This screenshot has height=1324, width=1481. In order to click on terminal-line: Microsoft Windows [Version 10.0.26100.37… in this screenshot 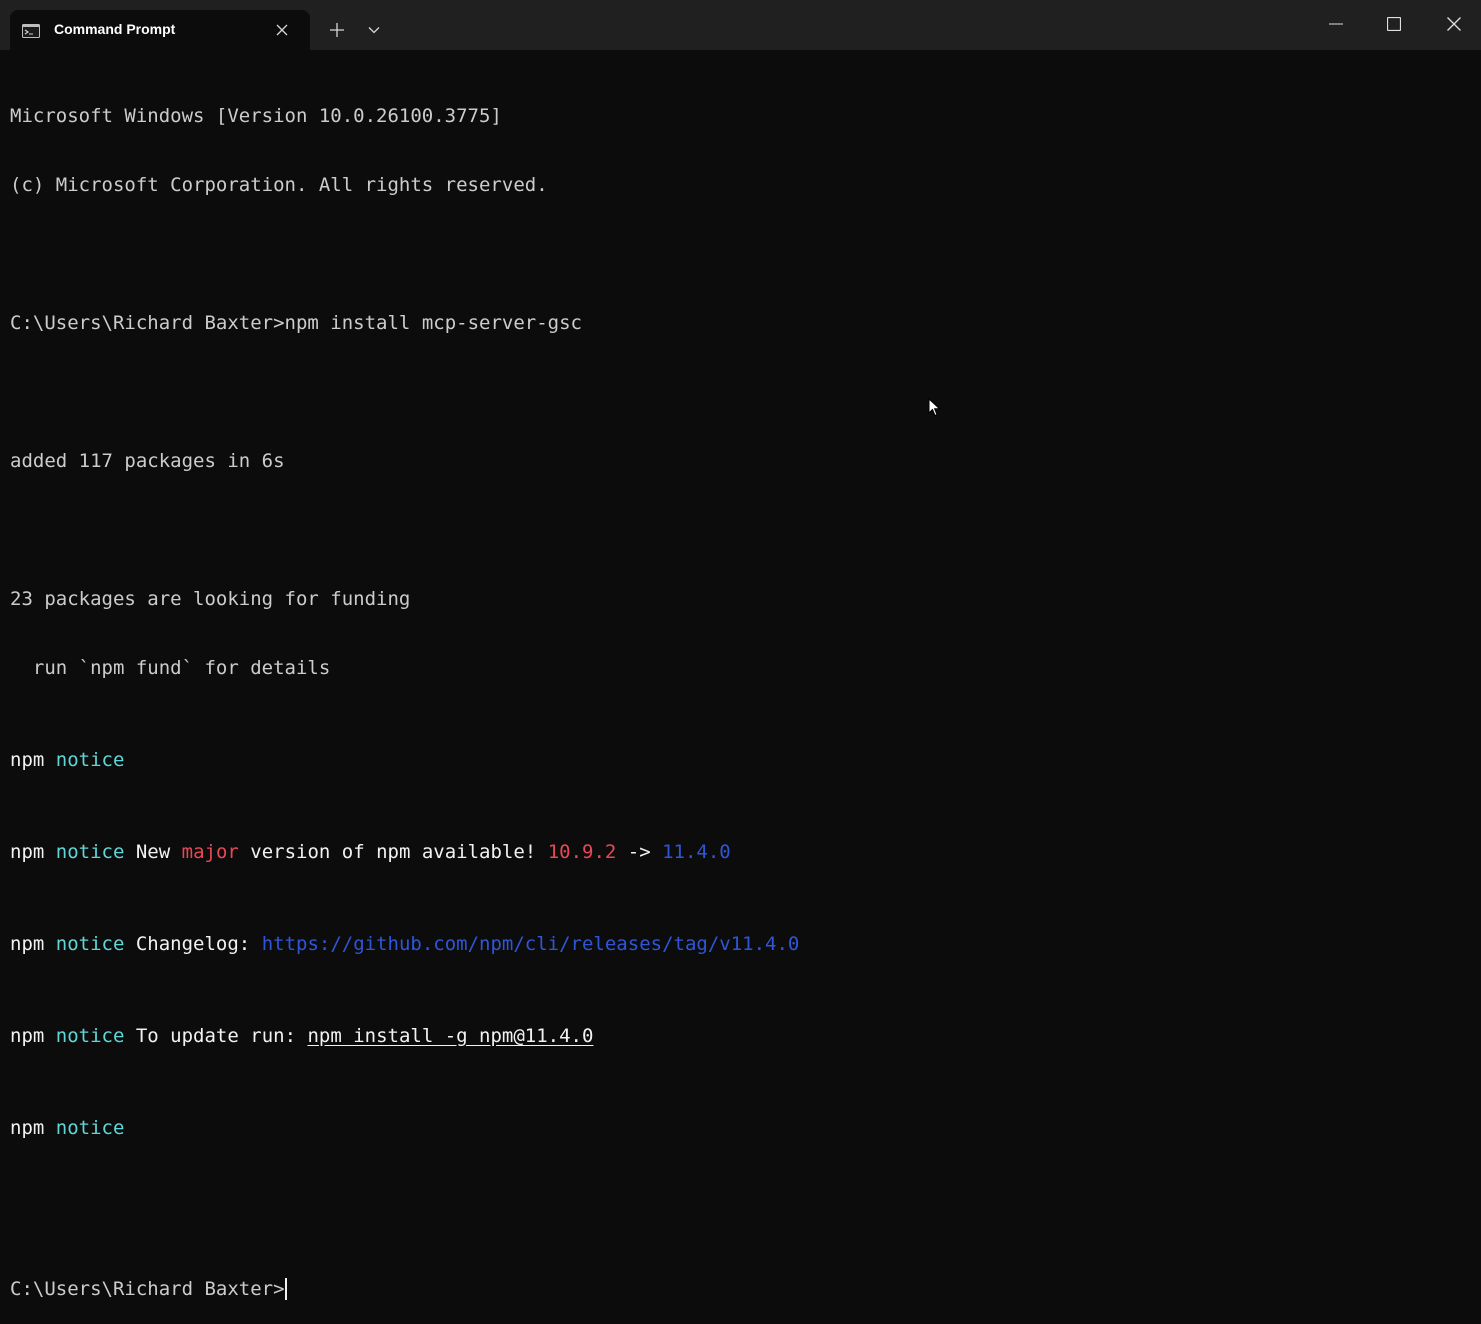, I will do `click(740, 116)`.